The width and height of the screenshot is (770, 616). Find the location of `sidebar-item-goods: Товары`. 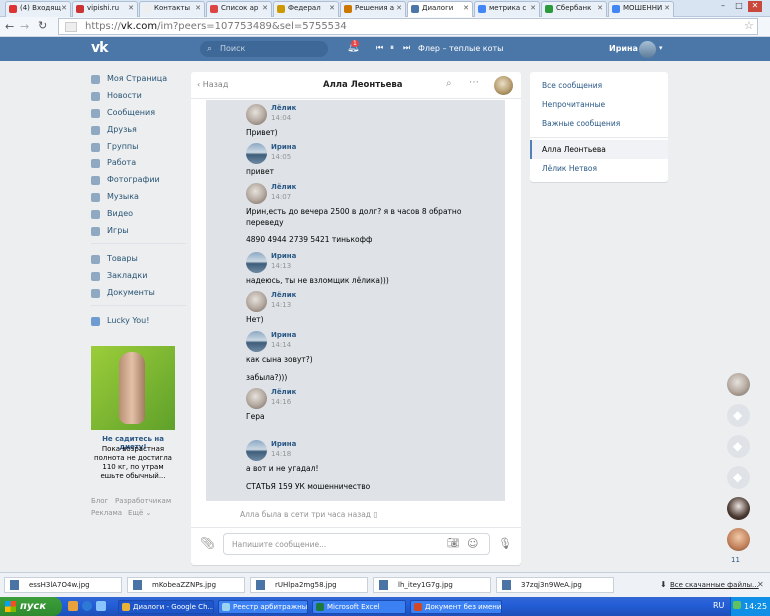

sidebar-item-goods: Товары is located at coordinates (141, 259).